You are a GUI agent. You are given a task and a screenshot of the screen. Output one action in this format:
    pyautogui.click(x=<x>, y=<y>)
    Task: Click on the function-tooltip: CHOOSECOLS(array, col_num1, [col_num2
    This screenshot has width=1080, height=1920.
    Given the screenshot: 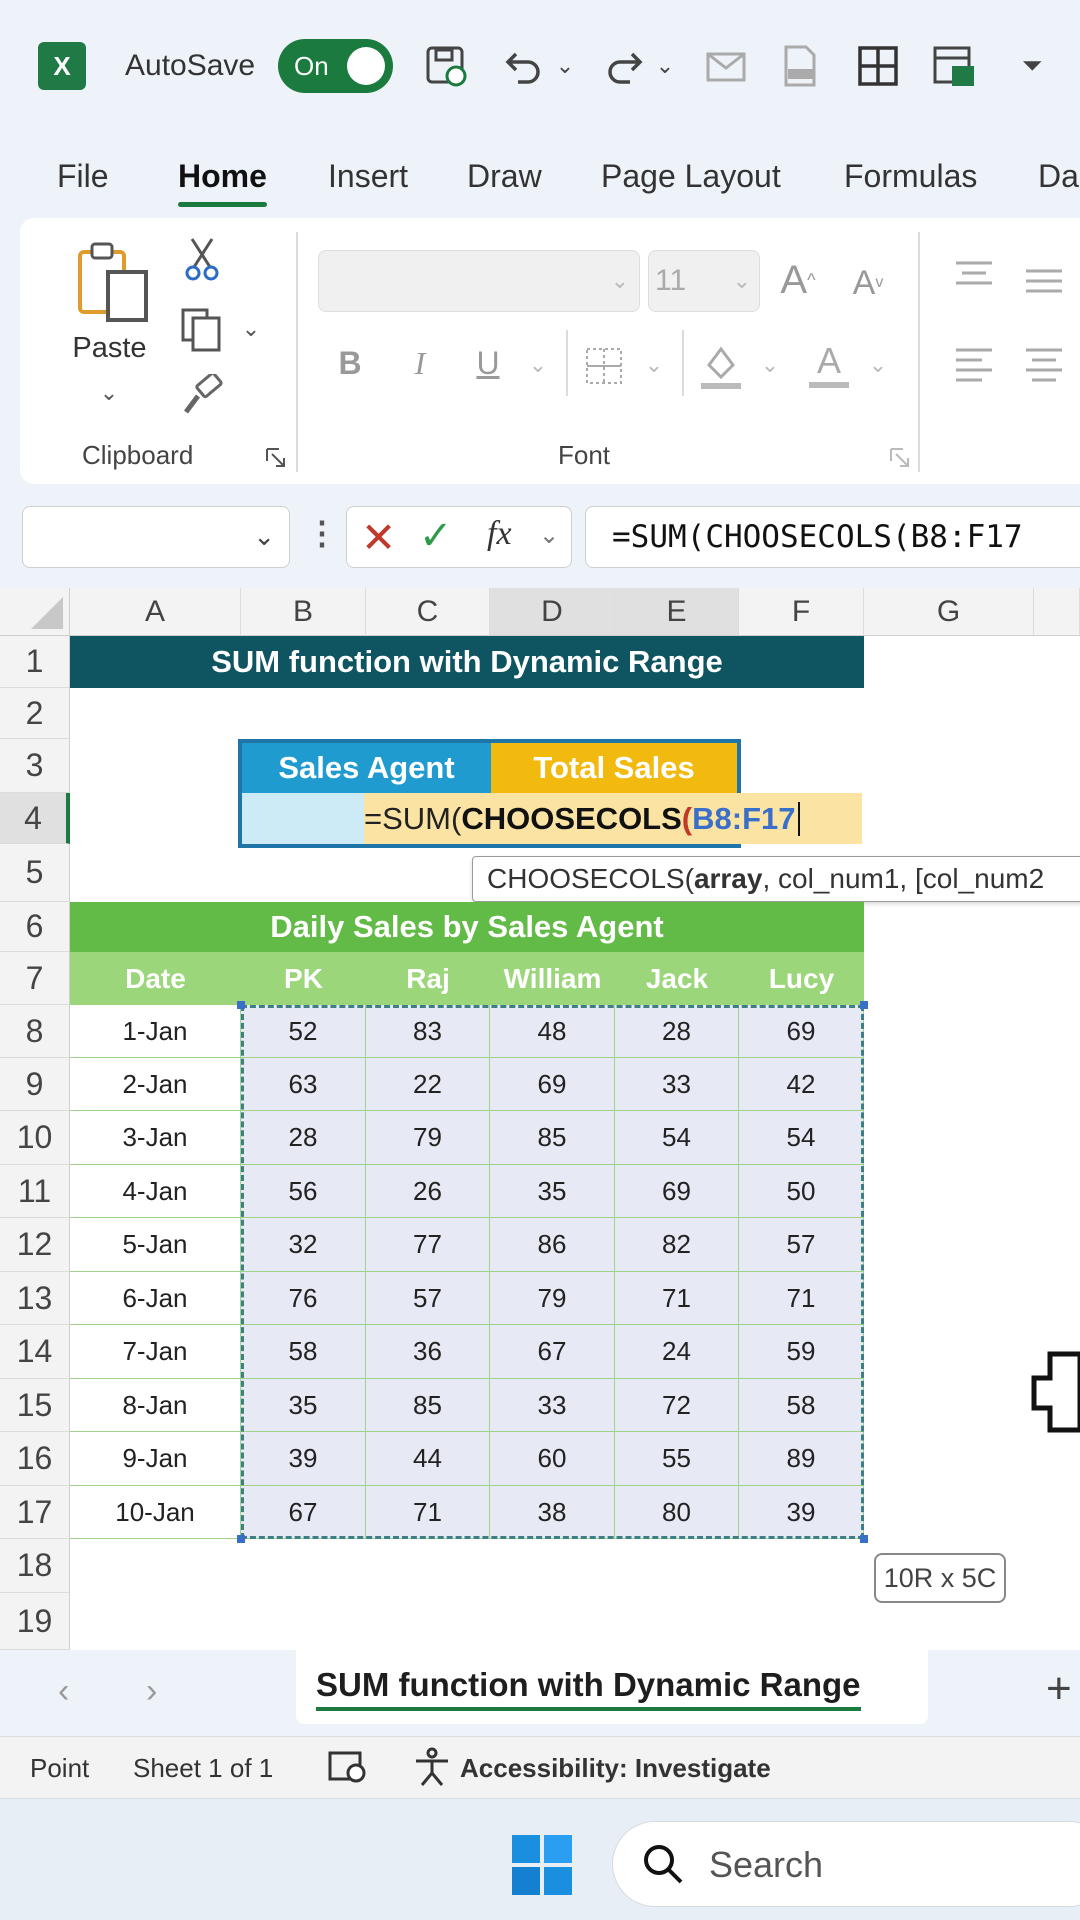 What is the action you would take?
    pyautogui.click(x=776, y=879)
    